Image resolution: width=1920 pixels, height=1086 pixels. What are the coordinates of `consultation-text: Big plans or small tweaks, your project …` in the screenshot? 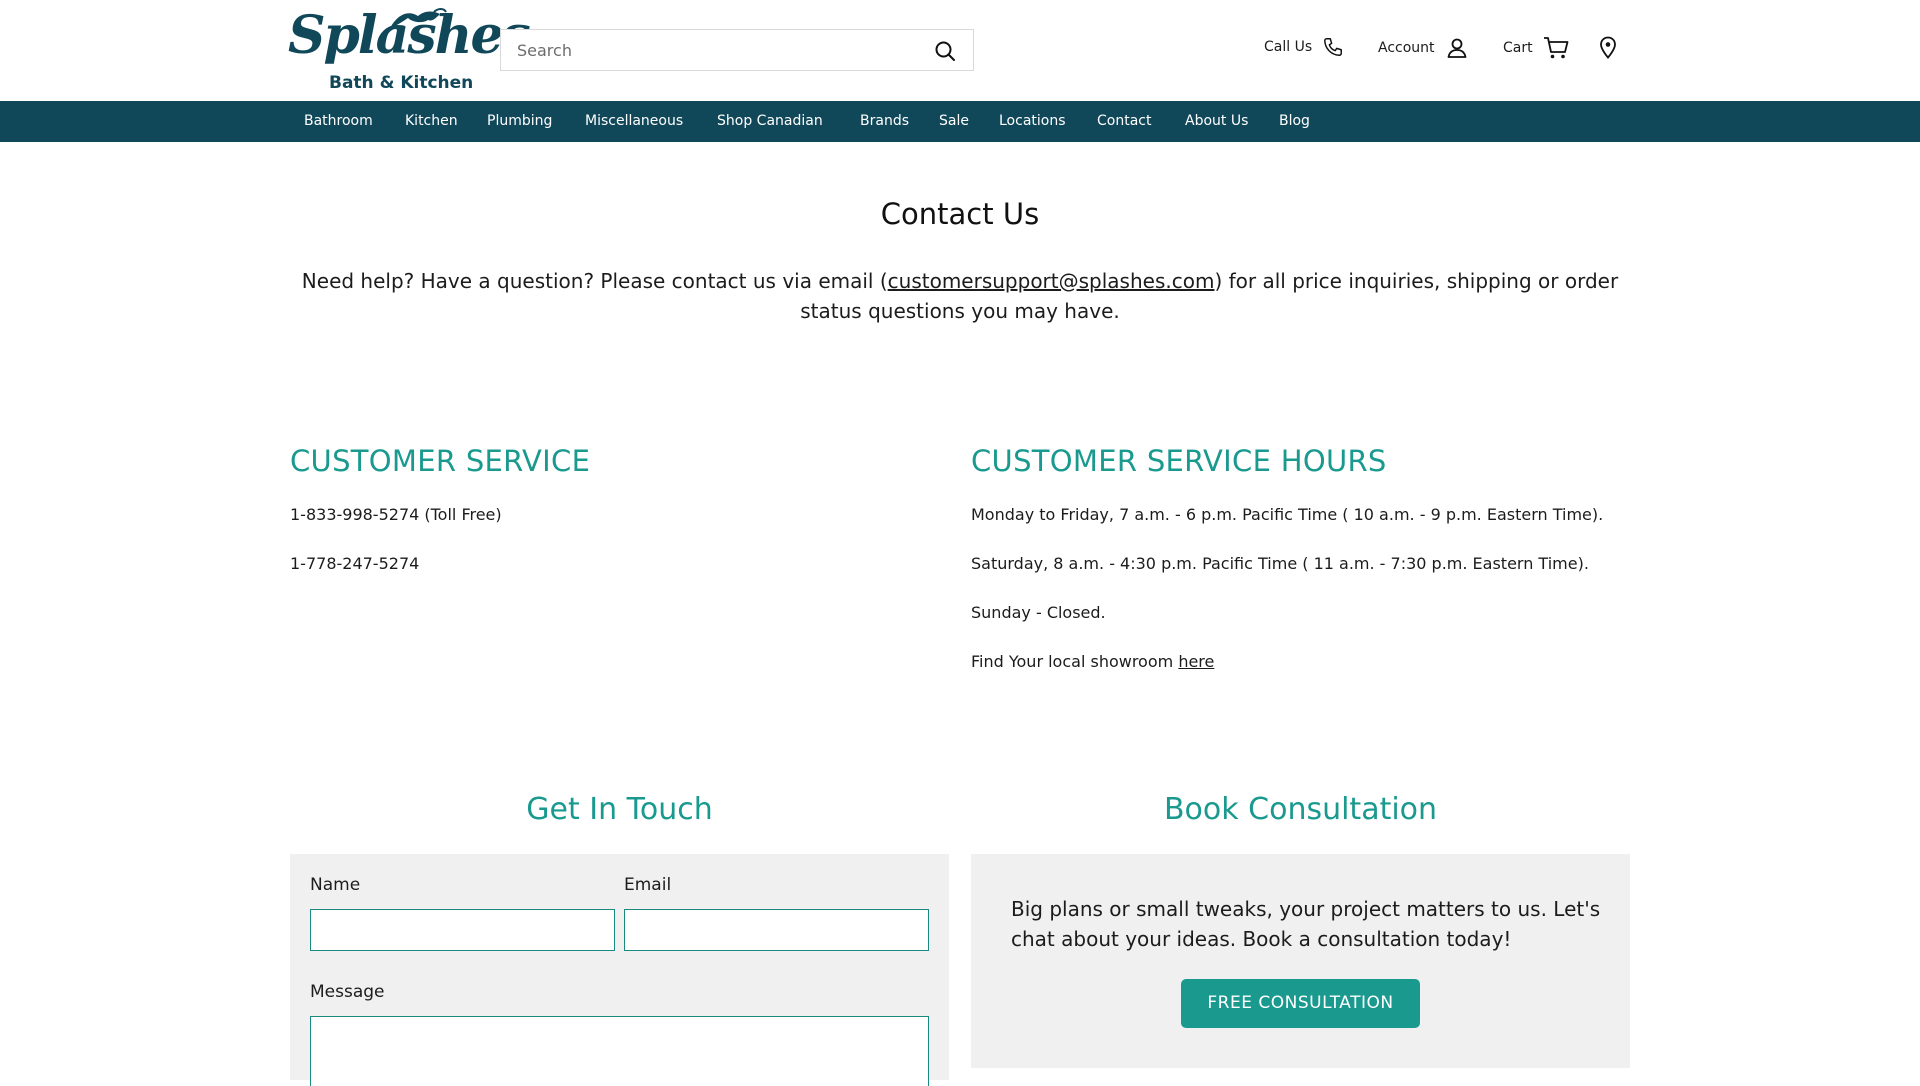 It's located at (1306, 924).